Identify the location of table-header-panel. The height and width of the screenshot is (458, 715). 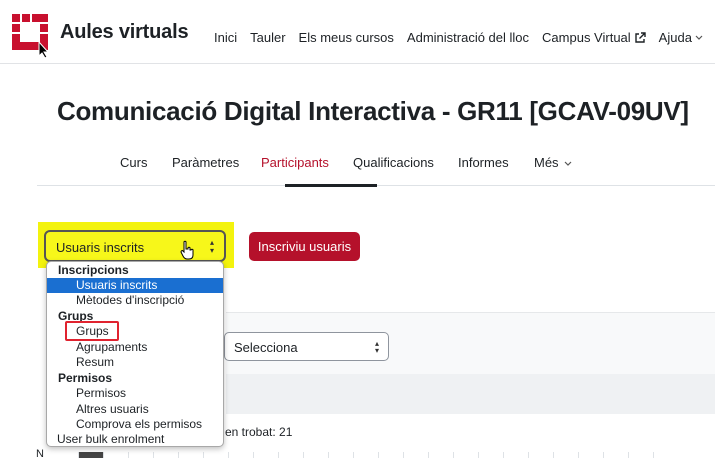
(470, 394).